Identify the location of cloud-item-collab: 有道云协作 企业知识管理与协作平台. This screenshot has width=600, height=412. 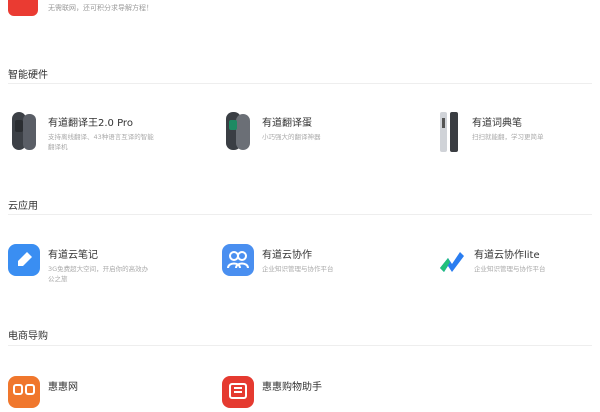
(312, 265).